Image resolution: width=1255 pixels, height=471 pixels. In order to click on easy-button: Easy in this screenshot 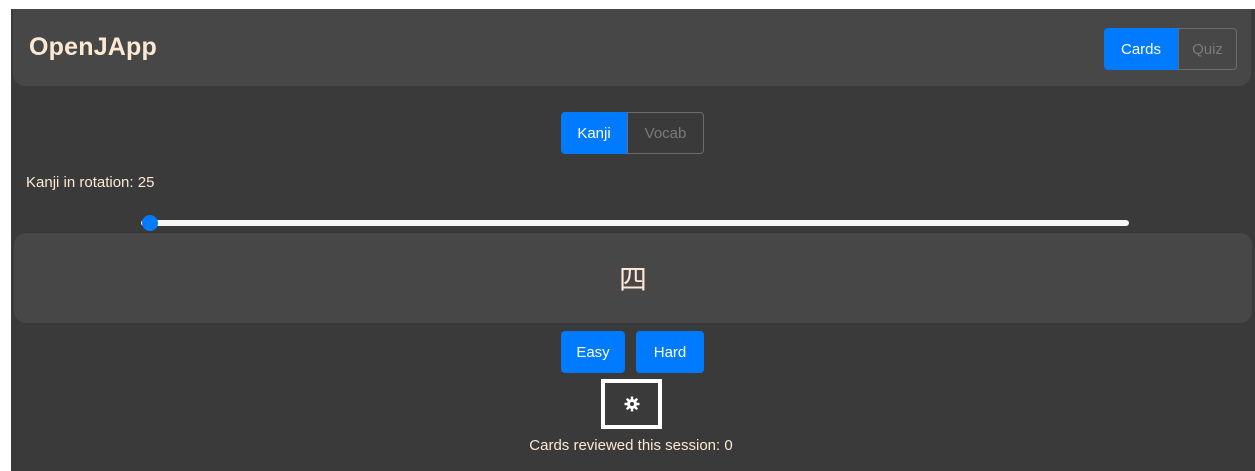, I will do `click(593, 352)`.